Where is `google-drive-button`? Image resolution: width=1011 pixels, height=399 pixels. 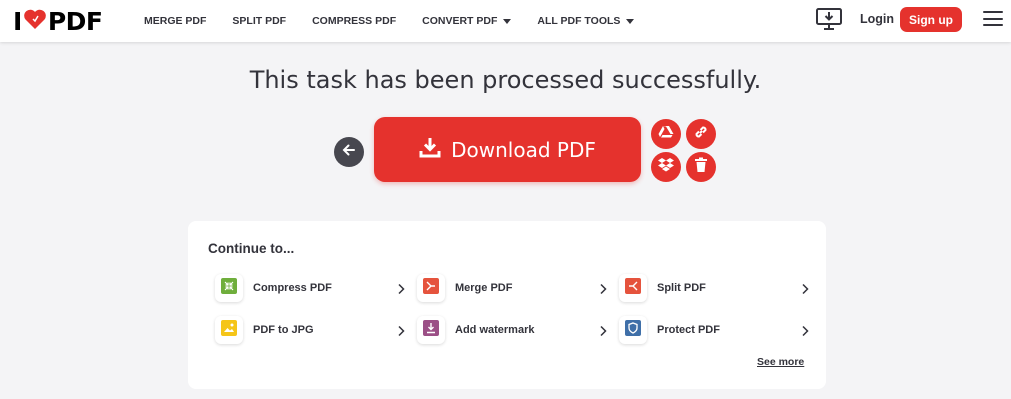
google-drive-button is located at coordinates (666, 134).